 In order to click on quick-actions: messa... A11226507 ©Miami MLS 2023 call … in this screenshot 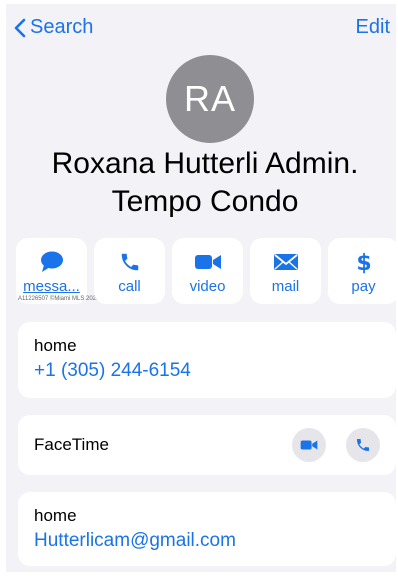, I will do `click(206, 271)`.